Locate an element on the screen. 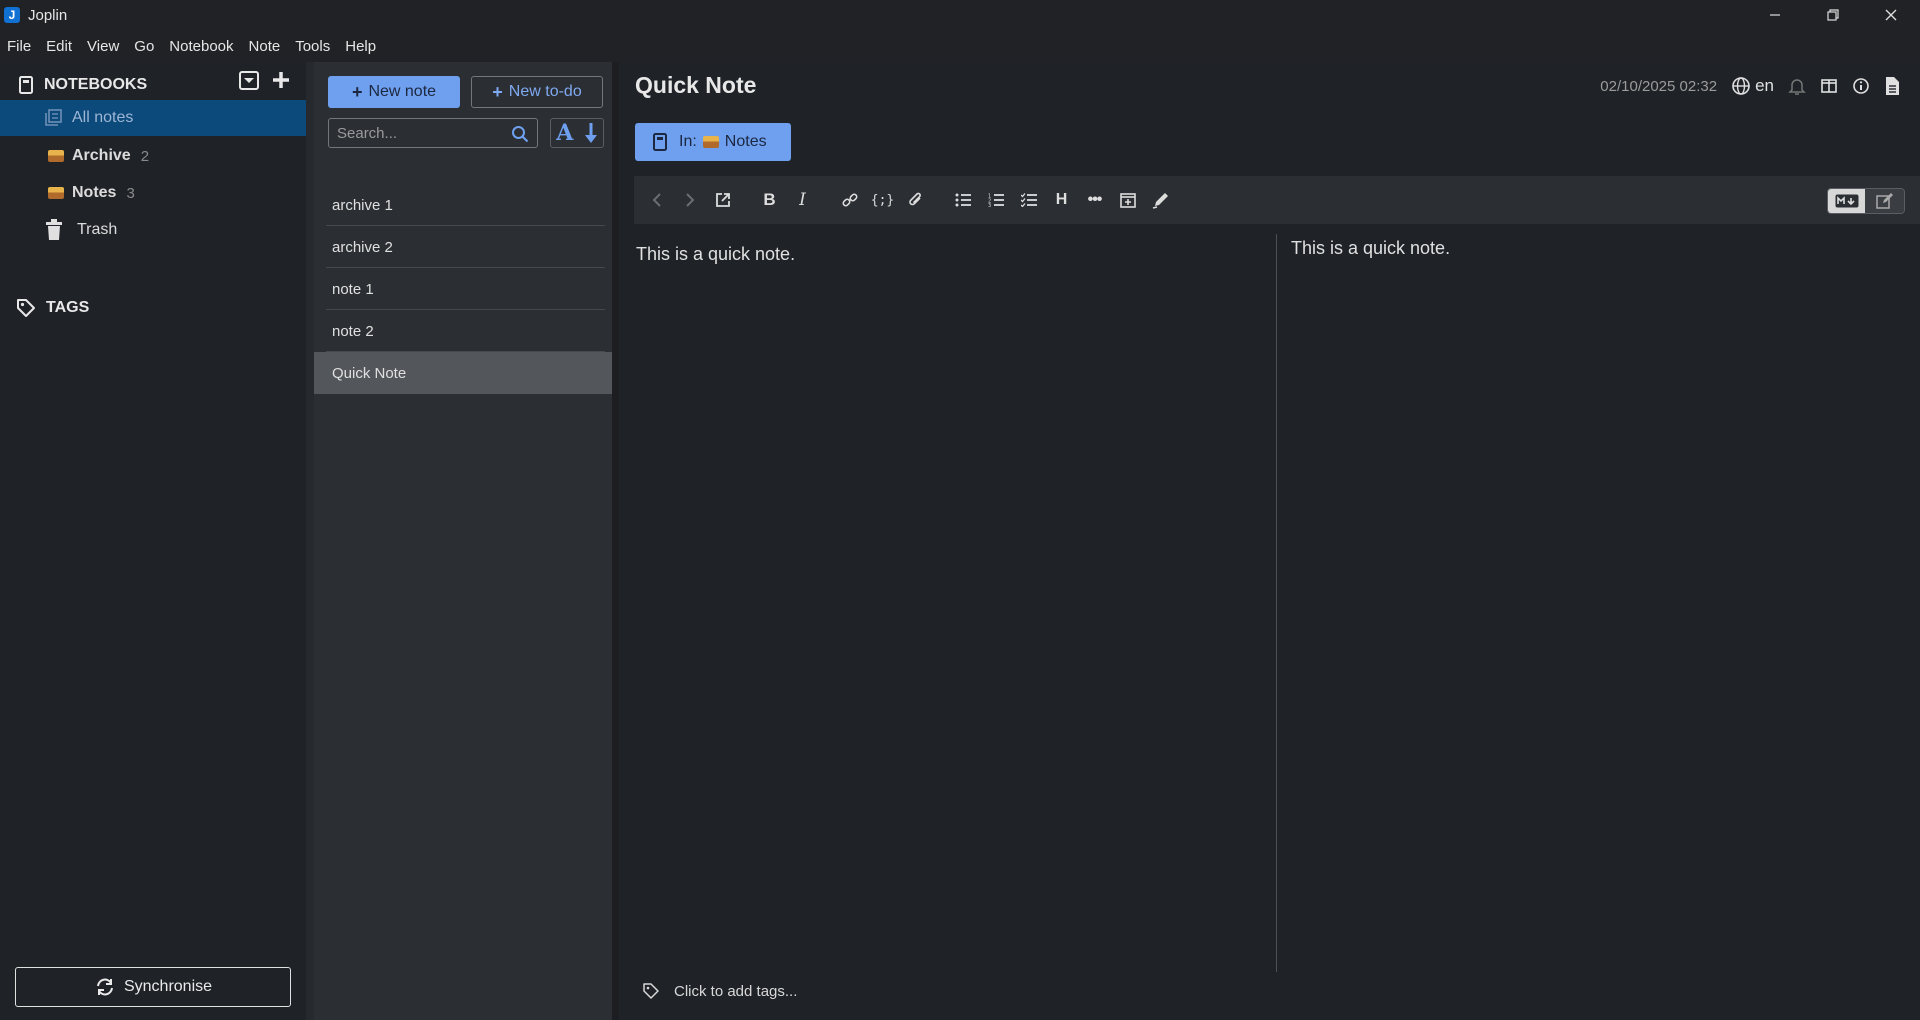  hyperlink-button is located at coordinates (849, 200).